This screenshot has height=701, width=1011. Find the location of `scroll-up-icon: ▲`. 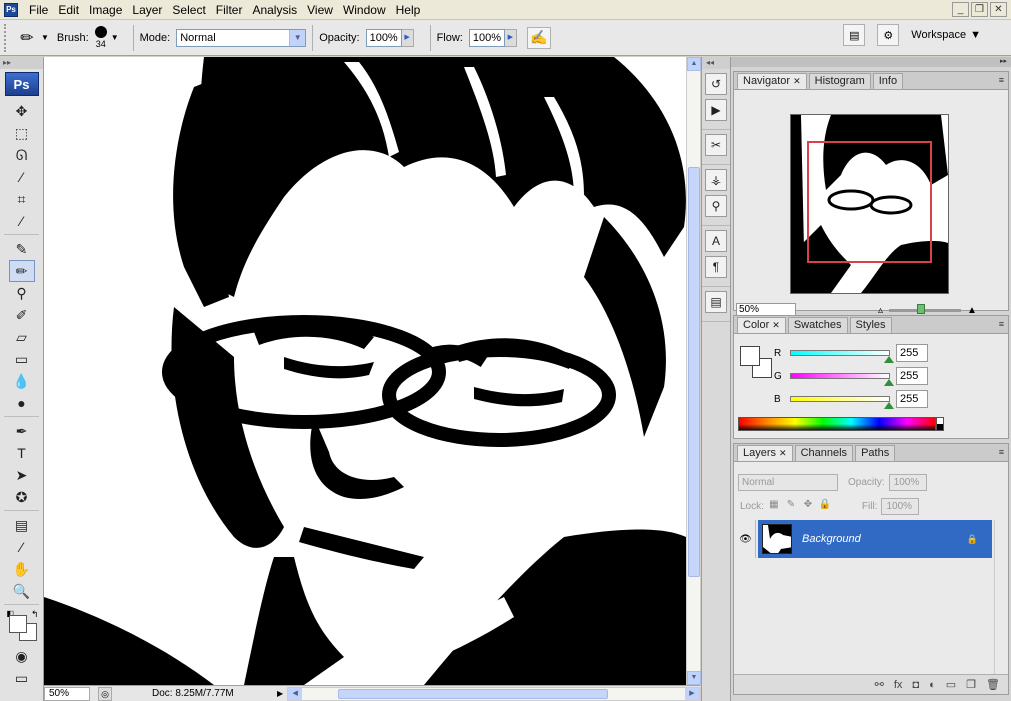

scroll-up-icon: ▲ is located at coordinates (694, 64).